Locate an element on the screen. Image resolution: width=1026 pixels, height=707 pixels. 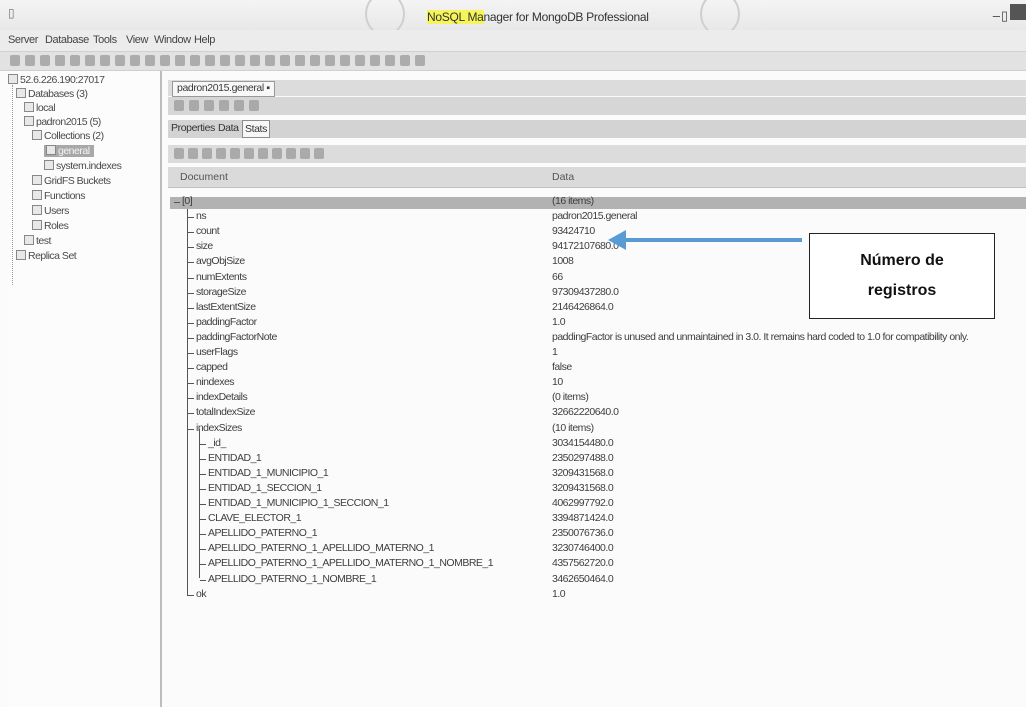
row-stat-key: paddingFactor is located at coordinates (226, 322).